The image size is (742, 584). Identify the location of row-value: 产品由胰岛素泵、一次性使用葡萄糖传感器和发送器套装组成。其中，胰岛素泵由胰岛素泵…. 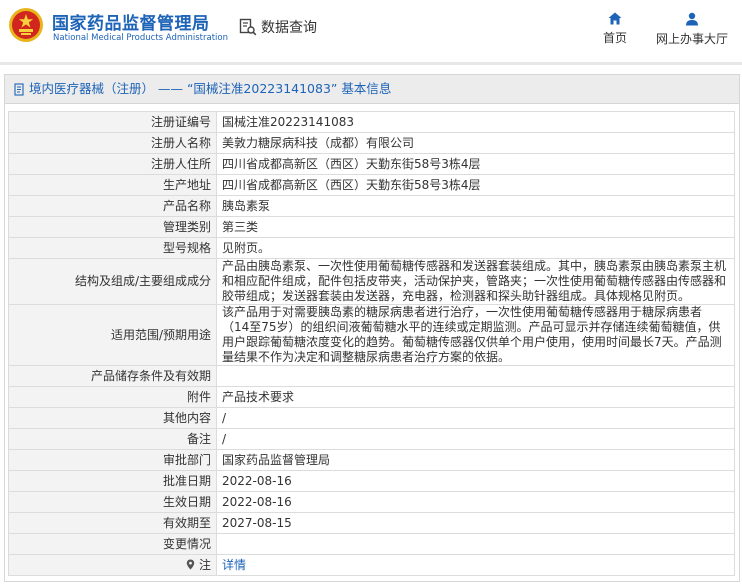
(475, 281).